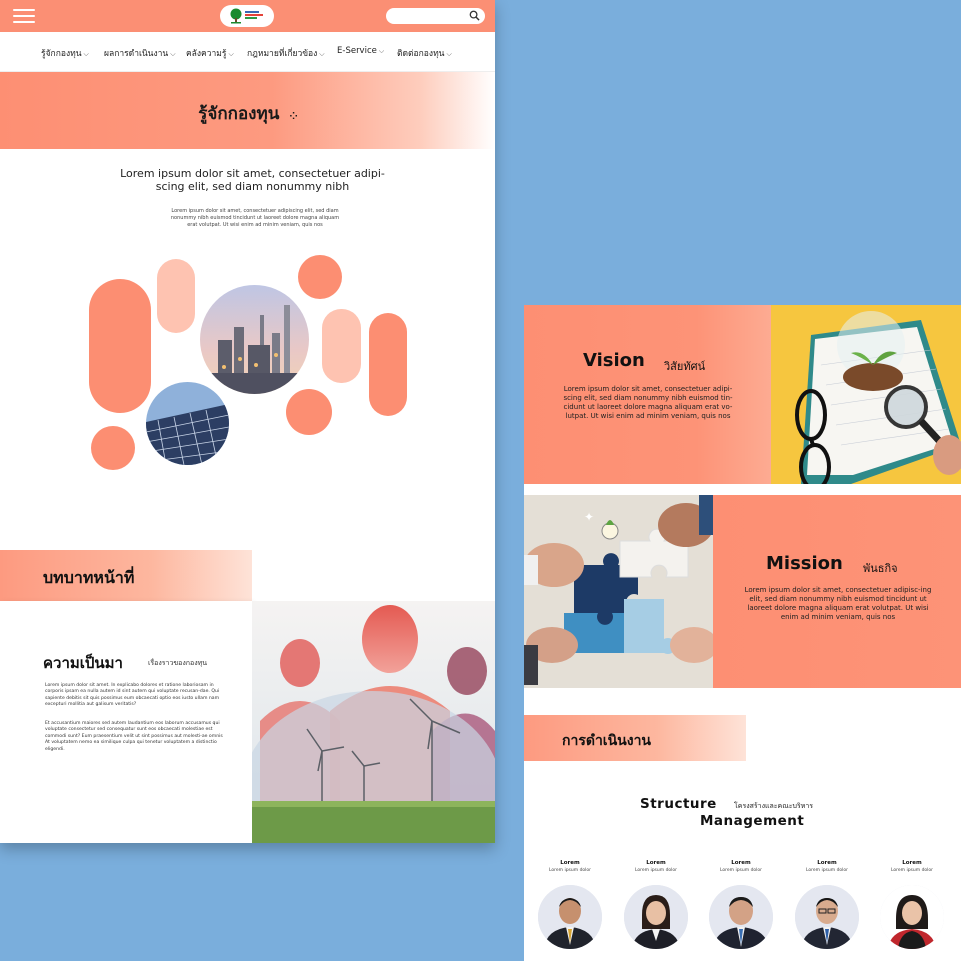  I want to click on power-plant-photo, so click(254, 339).